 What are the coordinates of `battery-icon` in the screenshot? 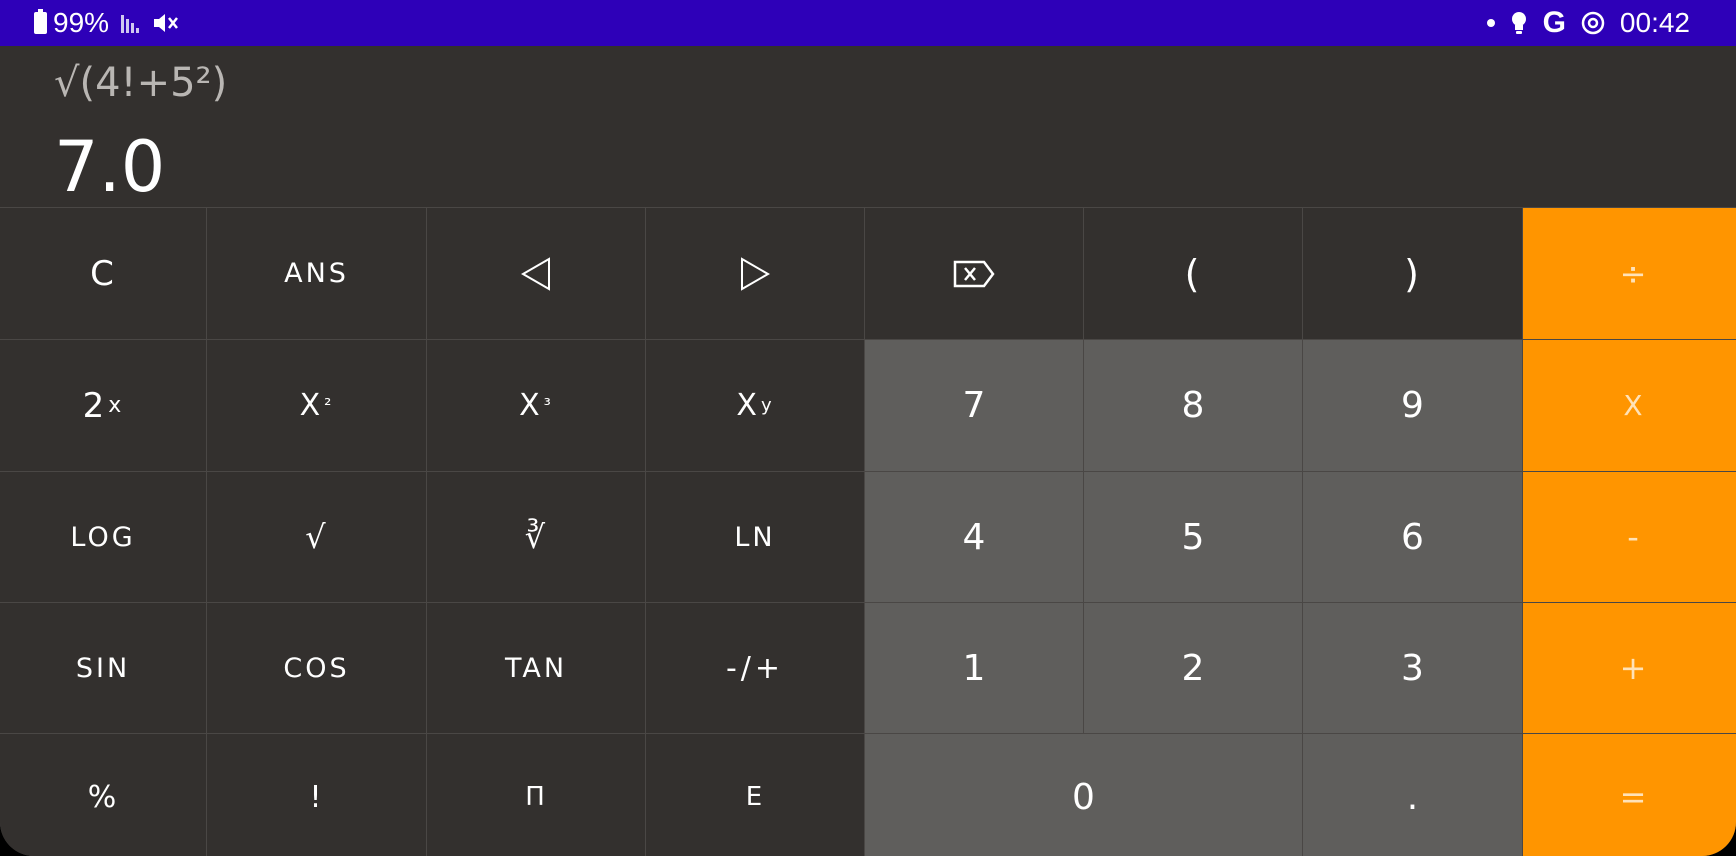 It's located at (40, 21).